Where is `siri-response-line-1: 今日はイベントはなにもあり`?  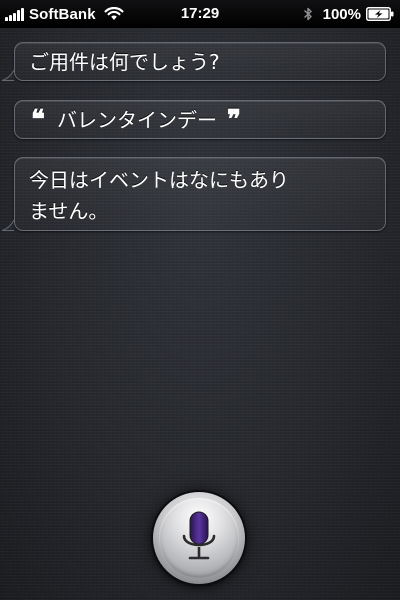 siri-response-line-1: 今日はイベントはなにもあり is located at coordinates (159, 180).